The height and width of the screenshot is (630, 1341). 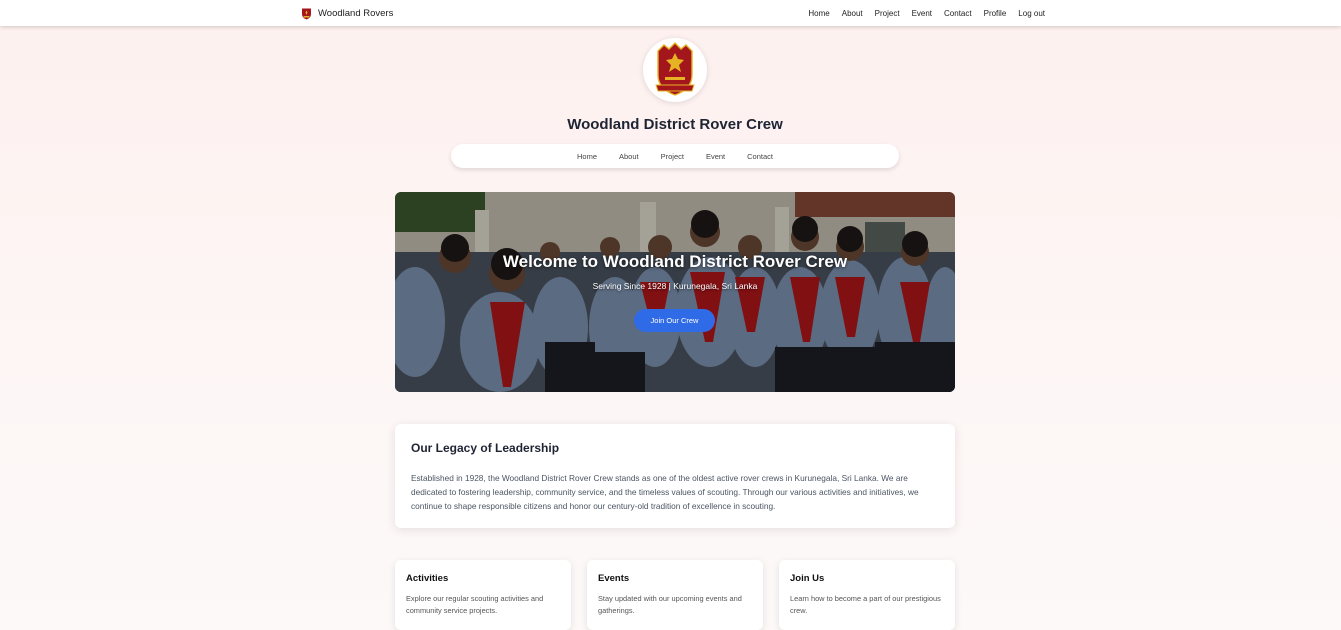 I want to click on top-nav-contact: Contact, so click(x=958, y=13).